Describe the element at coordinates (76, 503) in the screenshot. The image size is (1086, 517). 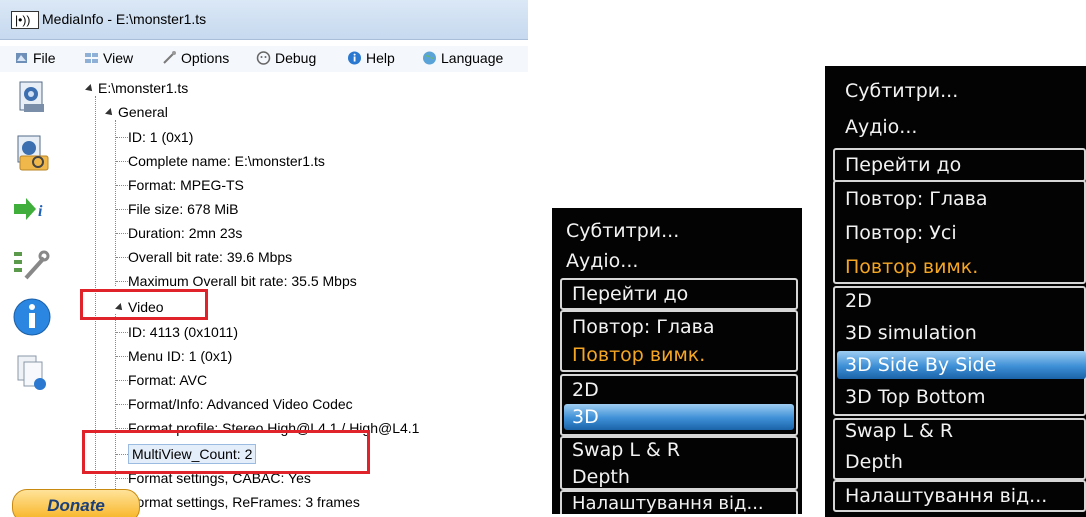
I see `donate-button: Donate` at that location.